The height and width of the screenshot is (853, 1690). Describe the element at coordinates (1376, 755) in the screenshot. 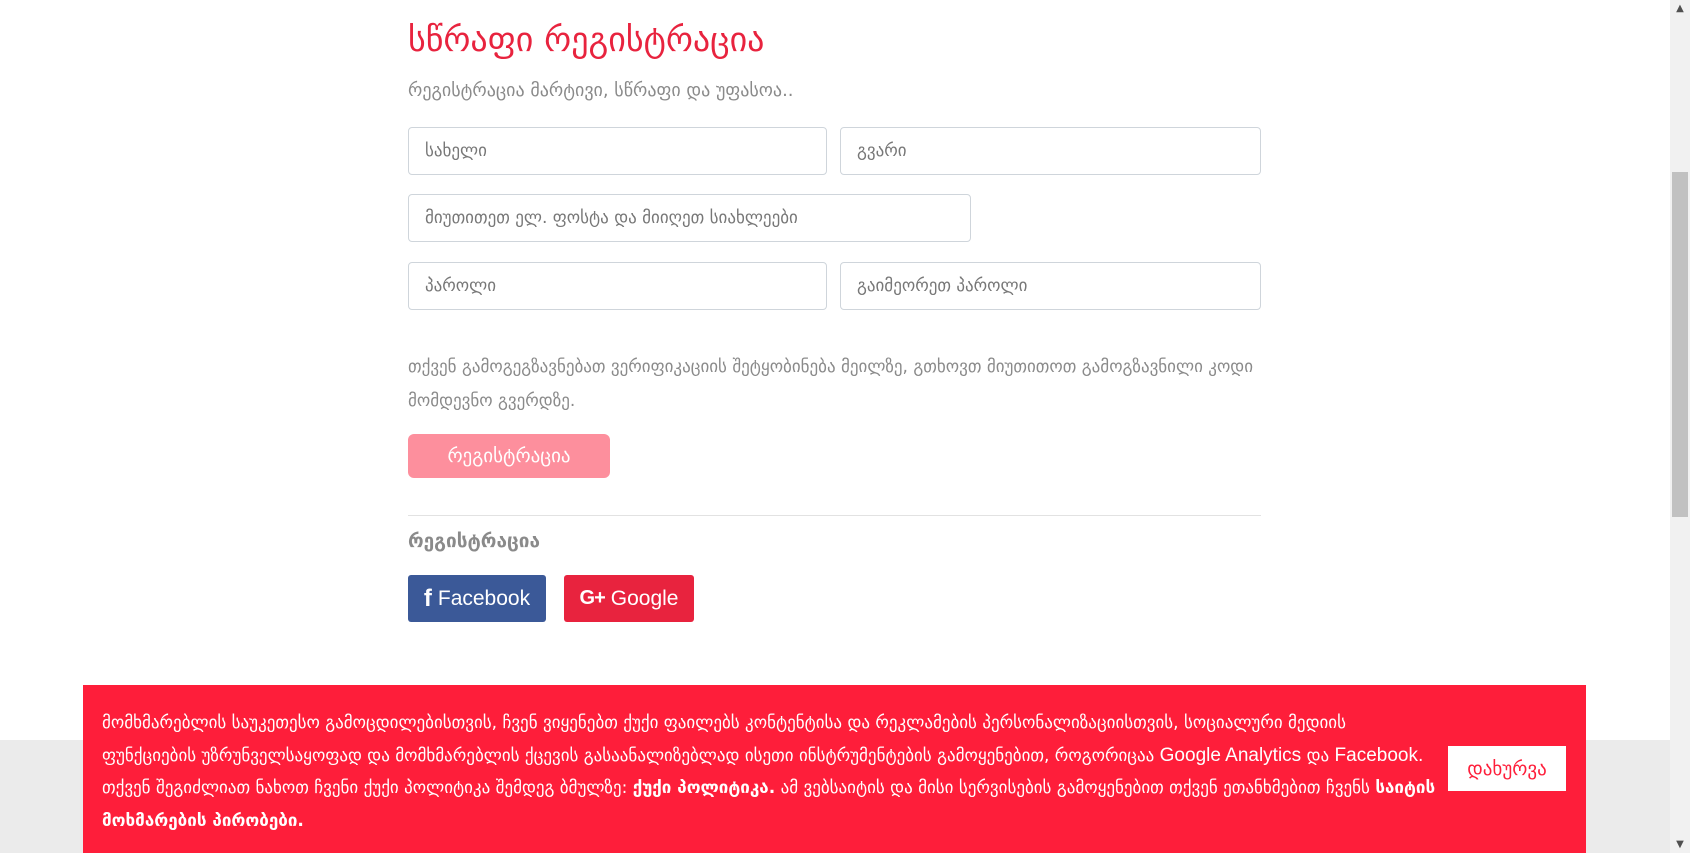

I see `cookie-facebook: Facebook` at that location.